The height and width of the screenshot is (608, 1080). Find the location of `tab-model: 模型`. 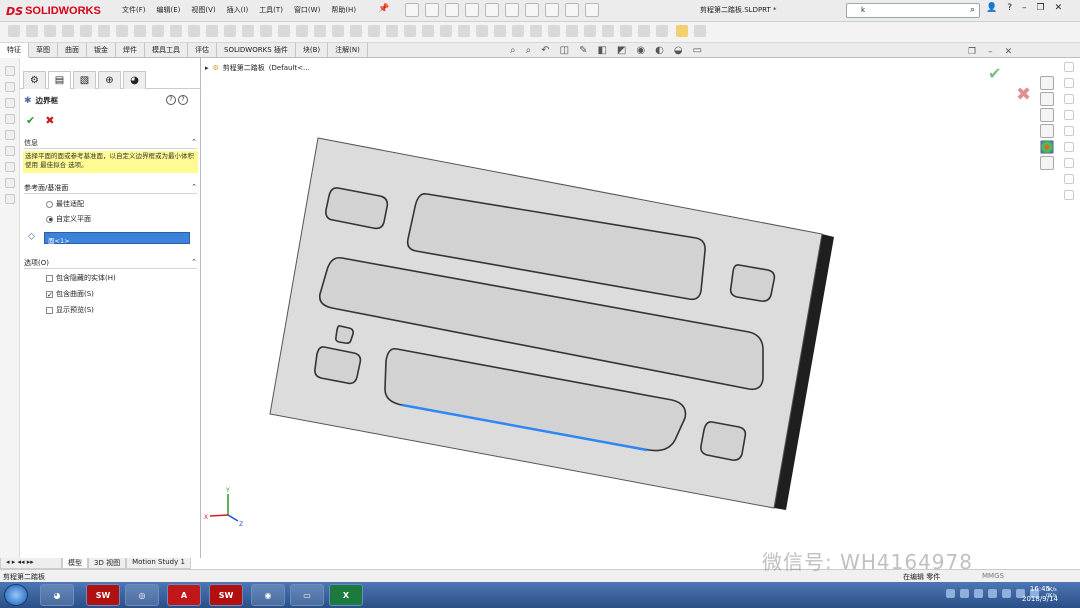

tab-model: 模型 is located at coordinates (75, 563).